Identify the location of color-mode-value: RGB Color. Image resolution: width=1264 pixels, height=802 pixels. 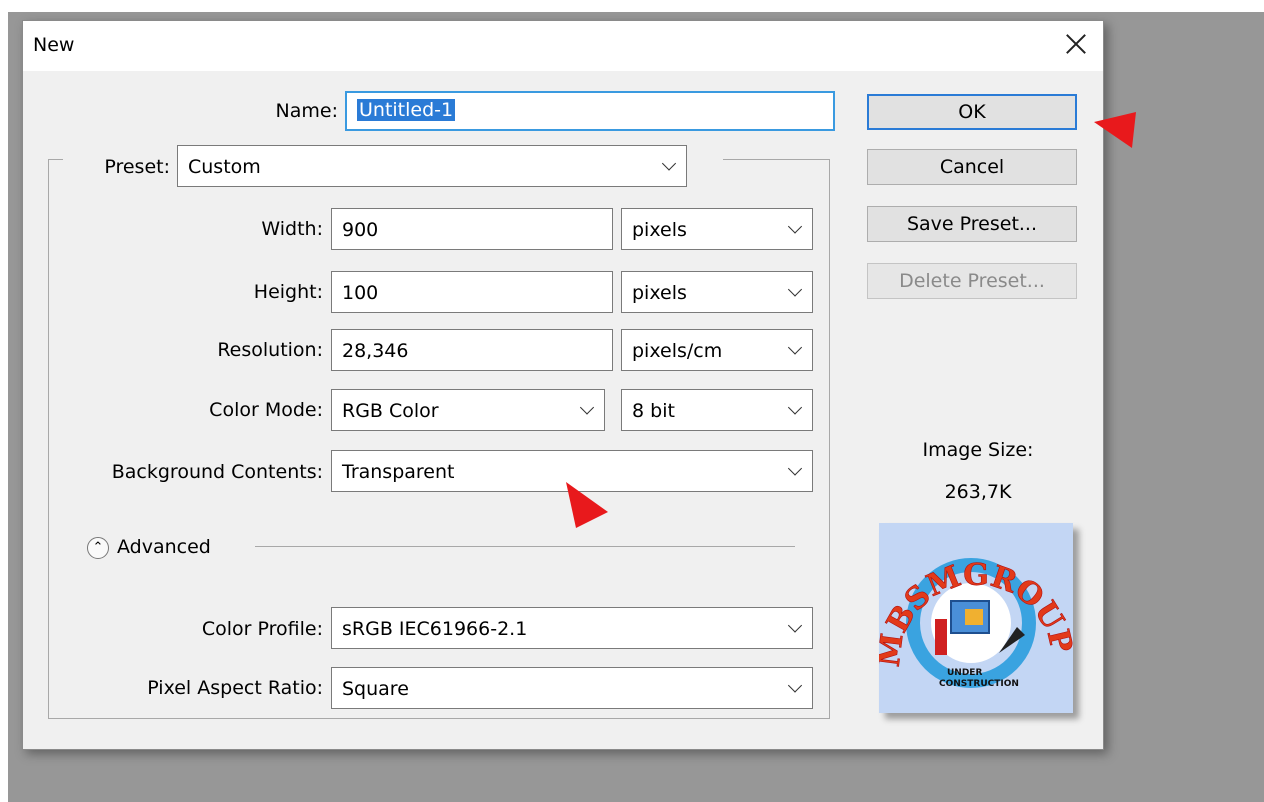
(390, 411).